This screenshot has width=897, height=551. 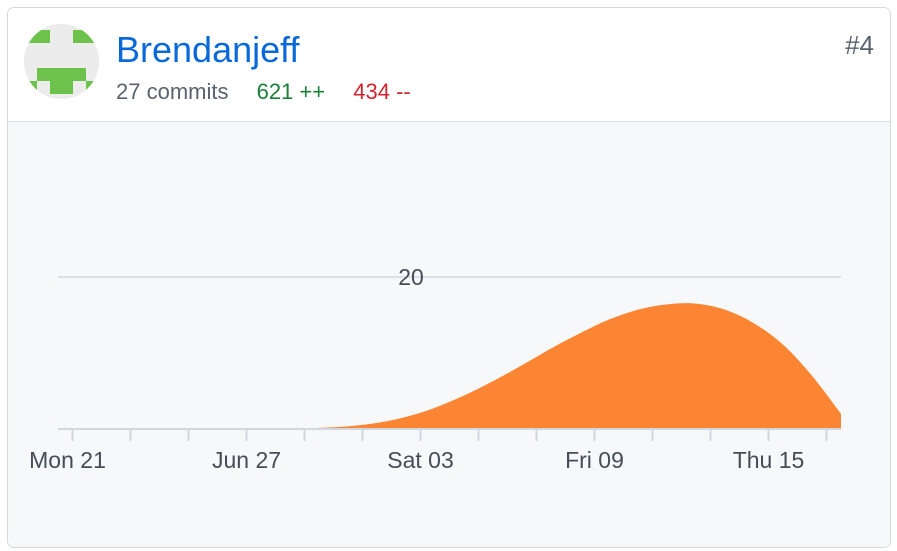 I want to click on deletions-count: 434 --, so click(x=382, y=91).